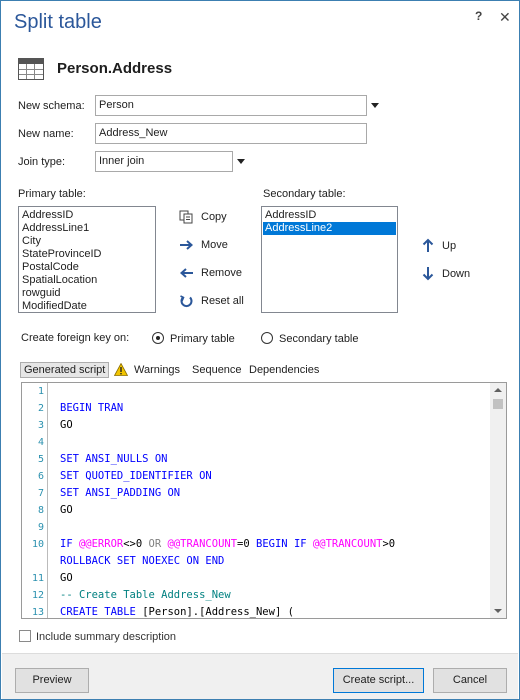  What do you see at coordinates (40, 391) in the screenshot?
I see `line-number: 1` at bounding box center [40, 391].